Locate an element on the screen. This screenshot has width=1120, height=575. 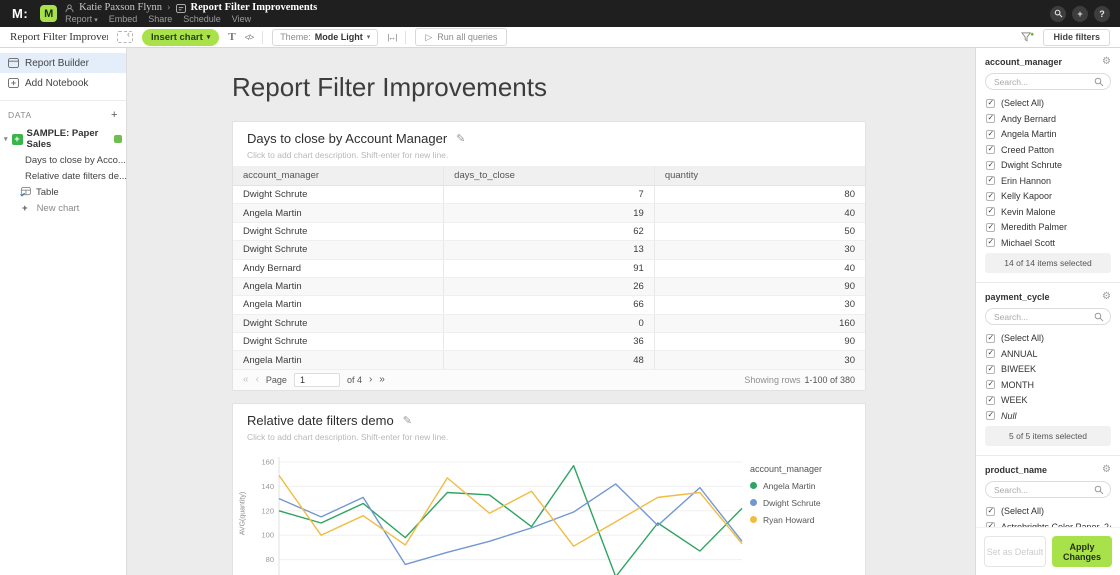
new-chart-button: + New chart is located at coordinates (63, 208).